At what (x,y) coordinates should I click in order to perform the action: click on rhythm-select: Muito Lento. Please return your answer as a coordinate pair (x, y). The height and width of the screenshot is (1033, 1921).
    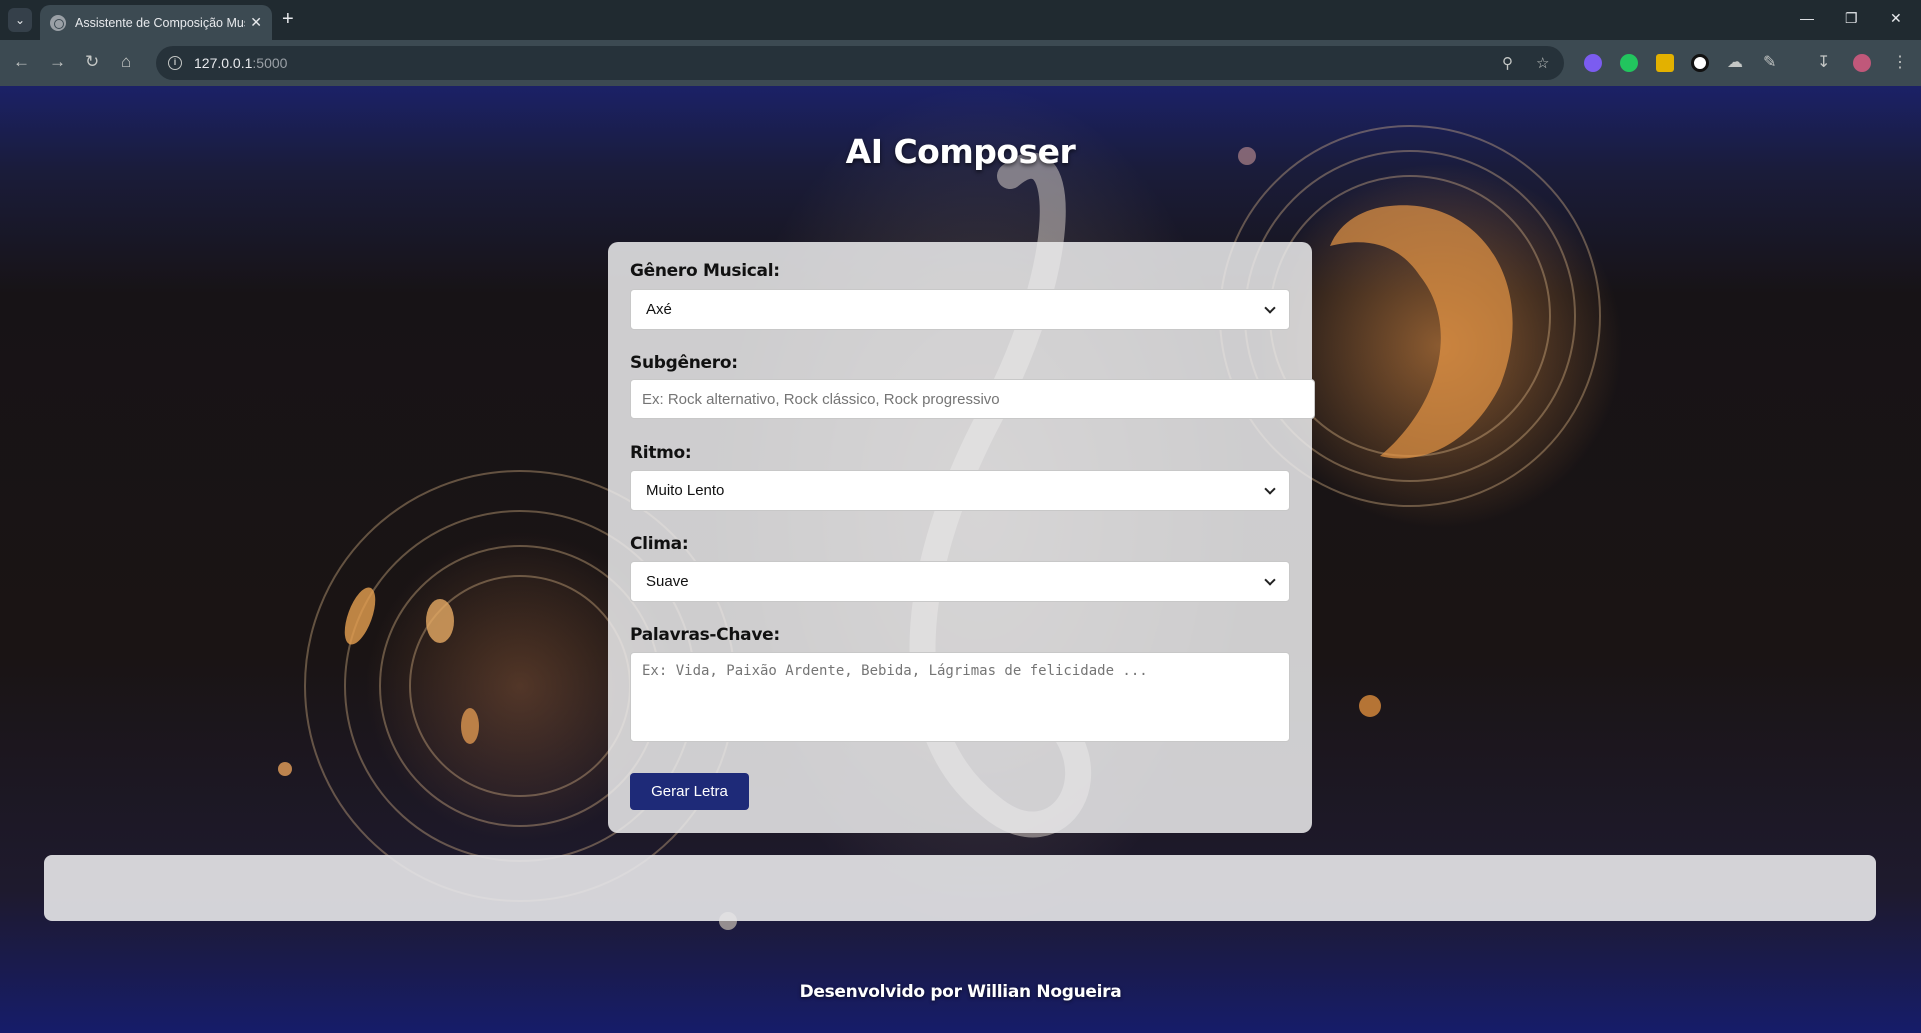
    Looking at the image, I should click on (960, 490).